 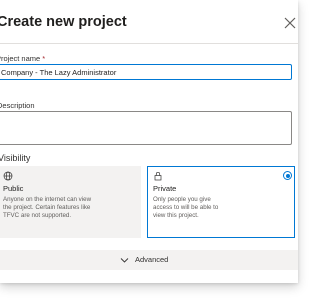 I want to click on description-label: Description, so click(x=17, y=105).